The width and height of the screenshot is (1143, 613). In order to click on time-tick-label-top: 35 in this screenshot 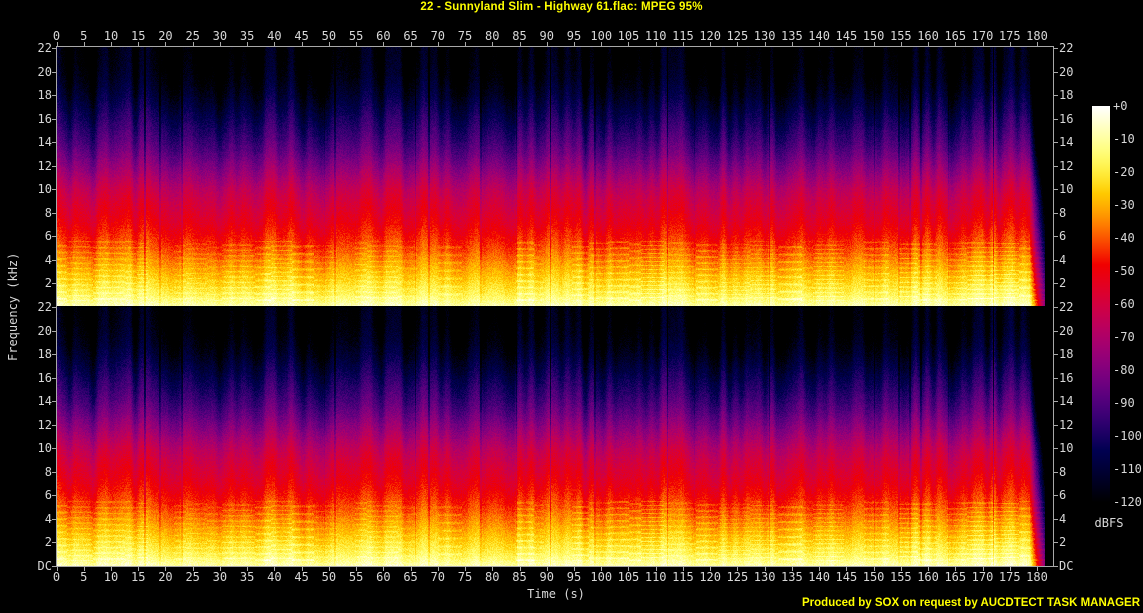, I will do `click(247, 36)`.